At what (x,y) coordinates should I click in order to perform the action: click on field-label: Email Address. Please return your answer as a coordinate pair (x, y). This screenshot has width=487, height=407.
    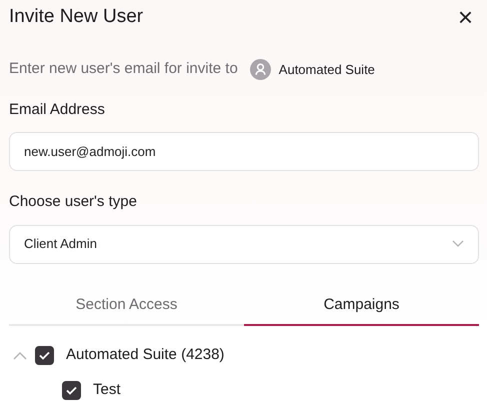
    Looking at the image, I should click on (57, 110).